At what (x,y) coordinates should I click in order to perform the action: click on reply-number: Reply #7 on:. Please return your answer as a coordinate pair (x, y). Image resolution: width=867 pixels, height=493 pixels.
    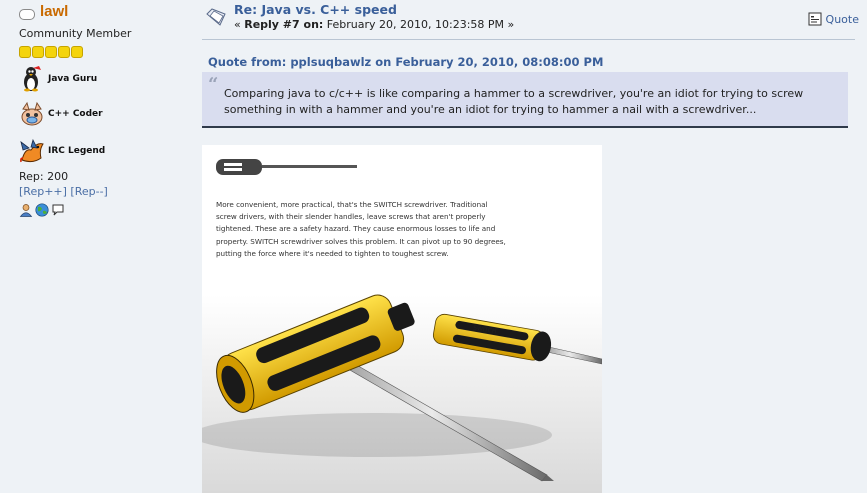
    Looking at the image, I should click on (284, 24).